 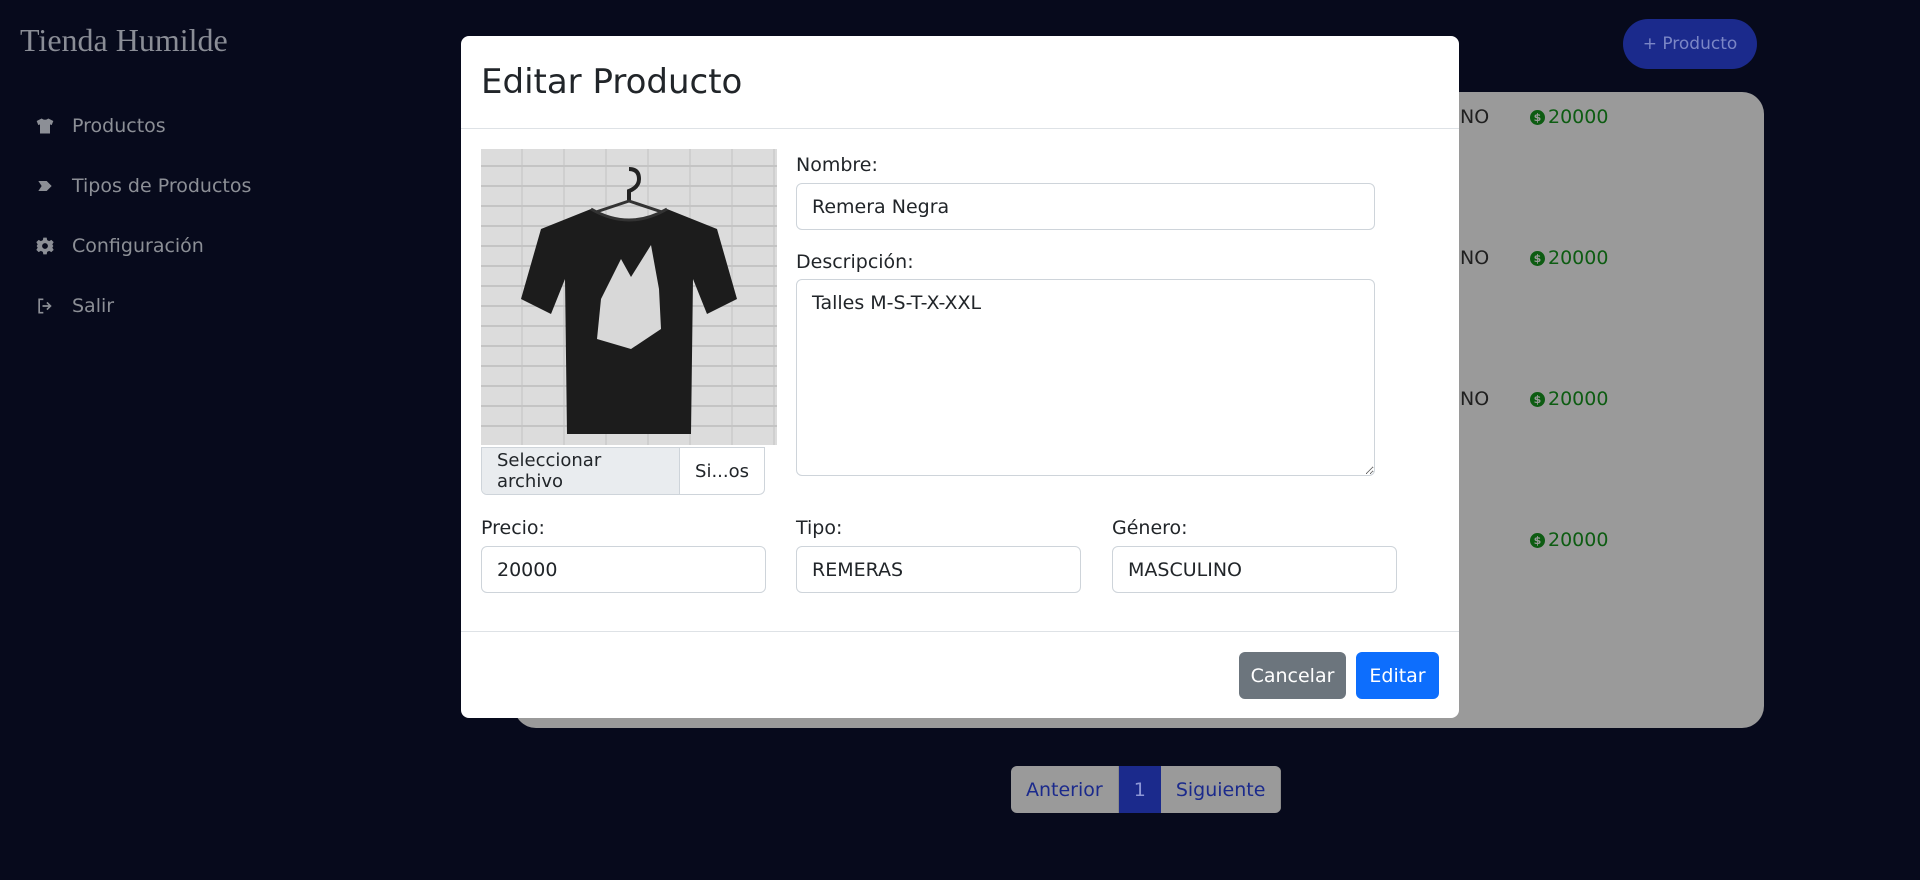 I want to click on sidebar-item-label: Configuración, so click(x=138, y=246).